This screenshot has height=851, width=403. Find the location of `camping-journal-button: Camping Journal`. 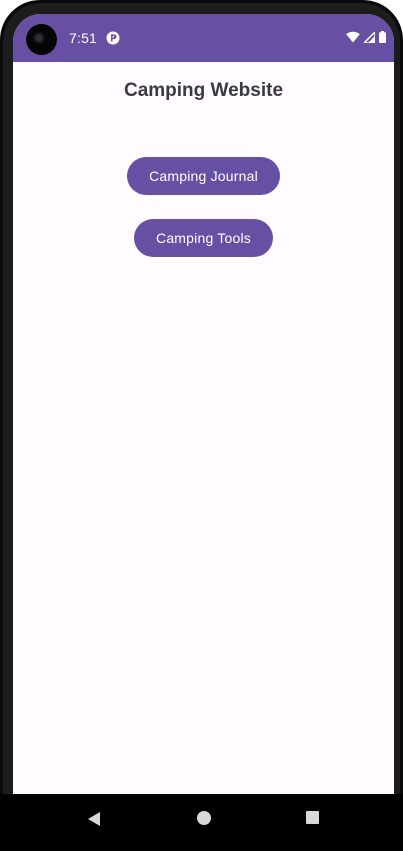

camping-journal-button: Camping Journal is located at coordinates (203, 176).